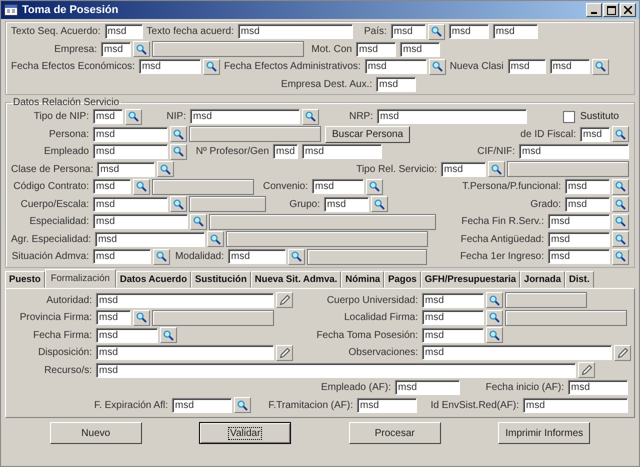 This screenshot has width=640, height=467. What do you see at coordinates (25, 279) in the screenshot?
I see `tab: Puesto` at bounding box center [25, 279].